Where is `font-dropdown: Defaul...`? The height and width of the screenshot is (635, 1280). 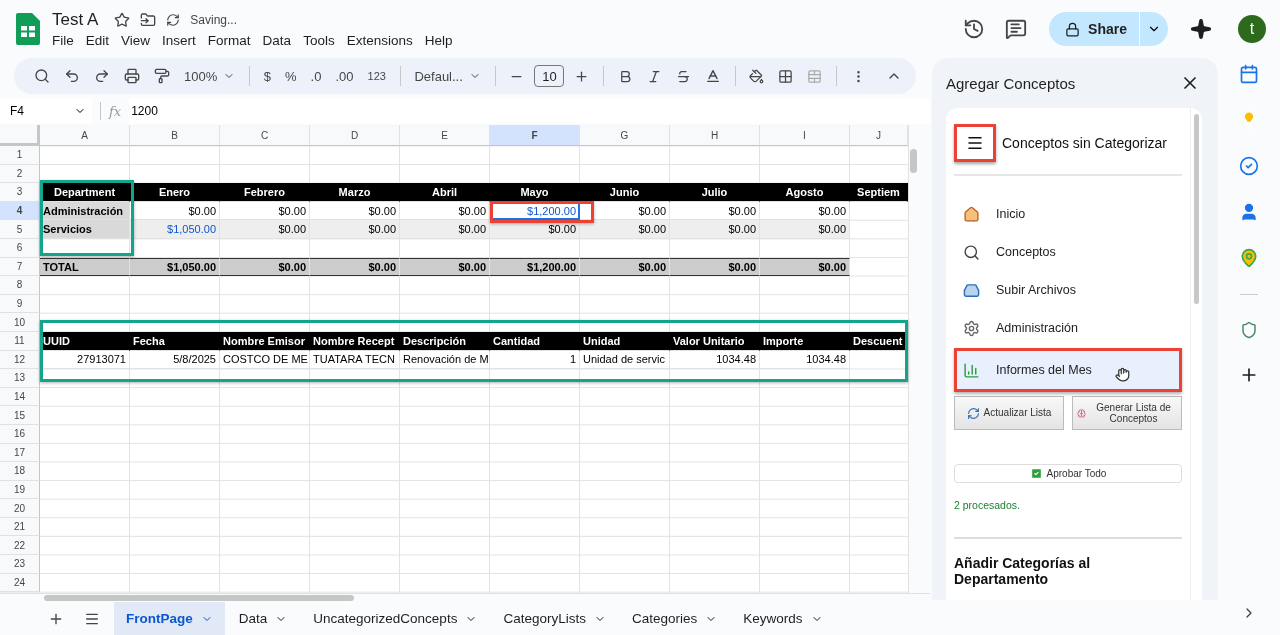 font-dropdown: Defaul... is located at coordinates (447, 76).